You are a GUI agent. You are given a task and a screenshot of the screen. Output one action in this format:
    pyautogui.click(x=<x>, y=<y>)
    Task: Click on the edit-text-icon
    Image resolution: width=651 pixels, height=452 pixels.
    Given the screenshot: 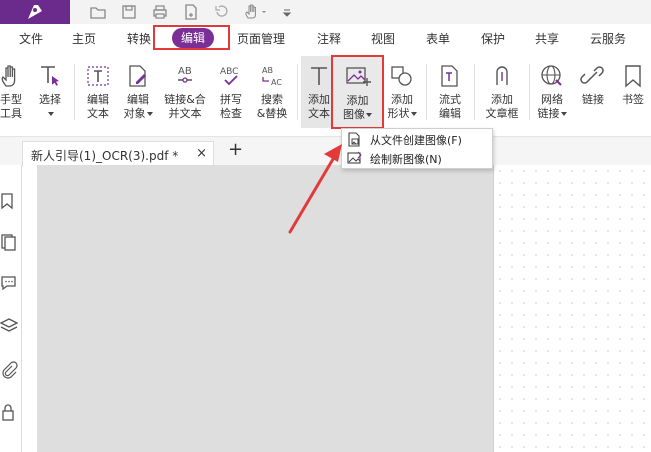 What is the action you would take?
    pyautogui.click(x=98, y=76)
    